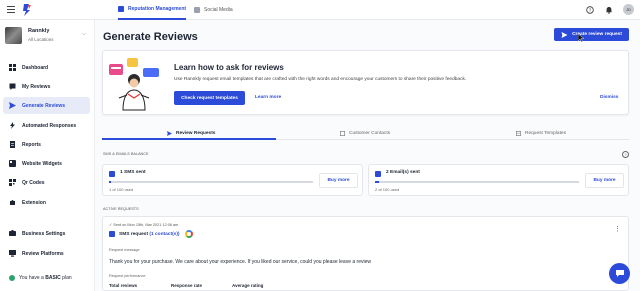  I want to click on email-usage-bar, so click(477, 182).